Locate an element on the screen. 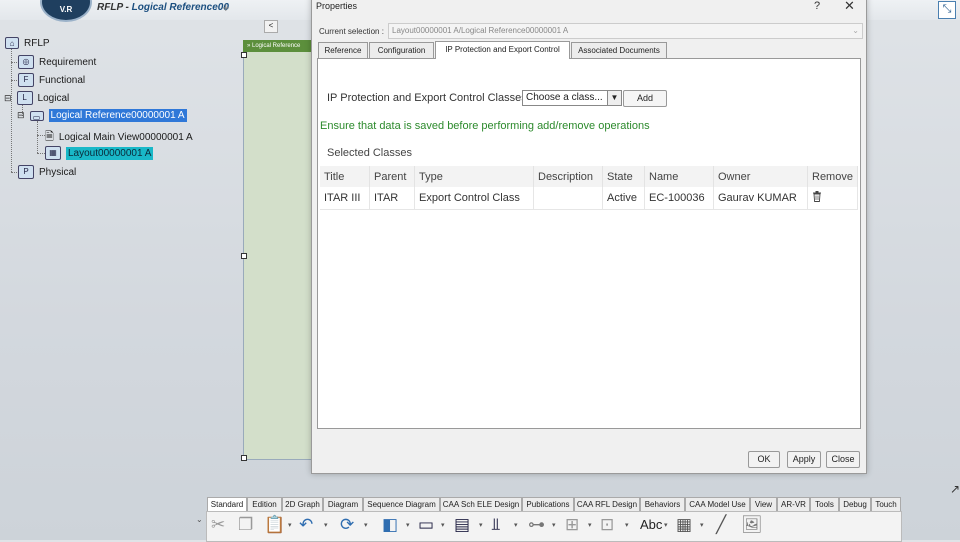 The image size is (960, 542). tree-node-functional: F Functional is located at coordinates (51, 80).